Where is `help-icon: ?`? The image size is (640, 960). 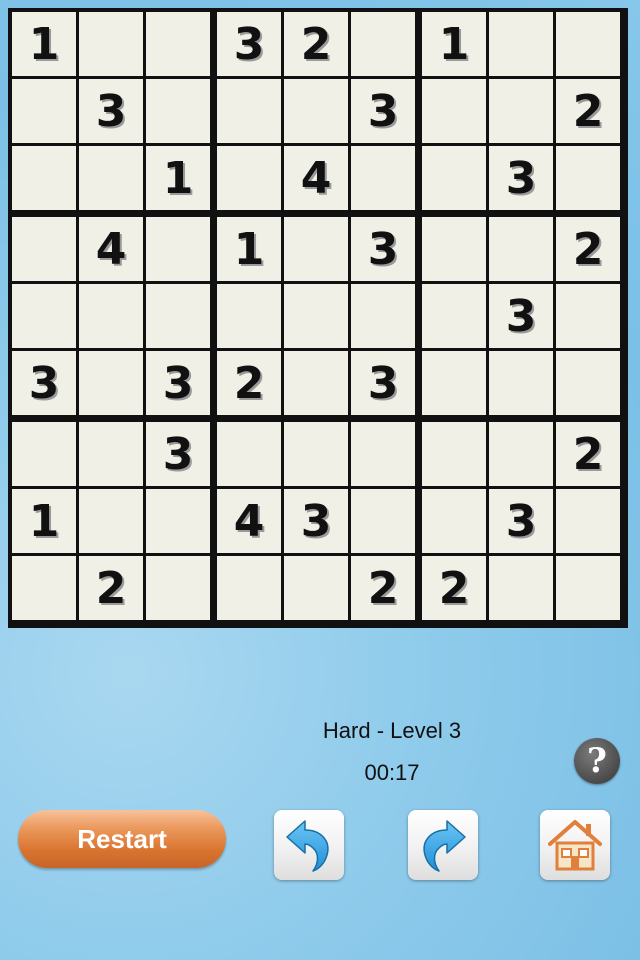 help-icon: ? is located at coordinates (597, 761).